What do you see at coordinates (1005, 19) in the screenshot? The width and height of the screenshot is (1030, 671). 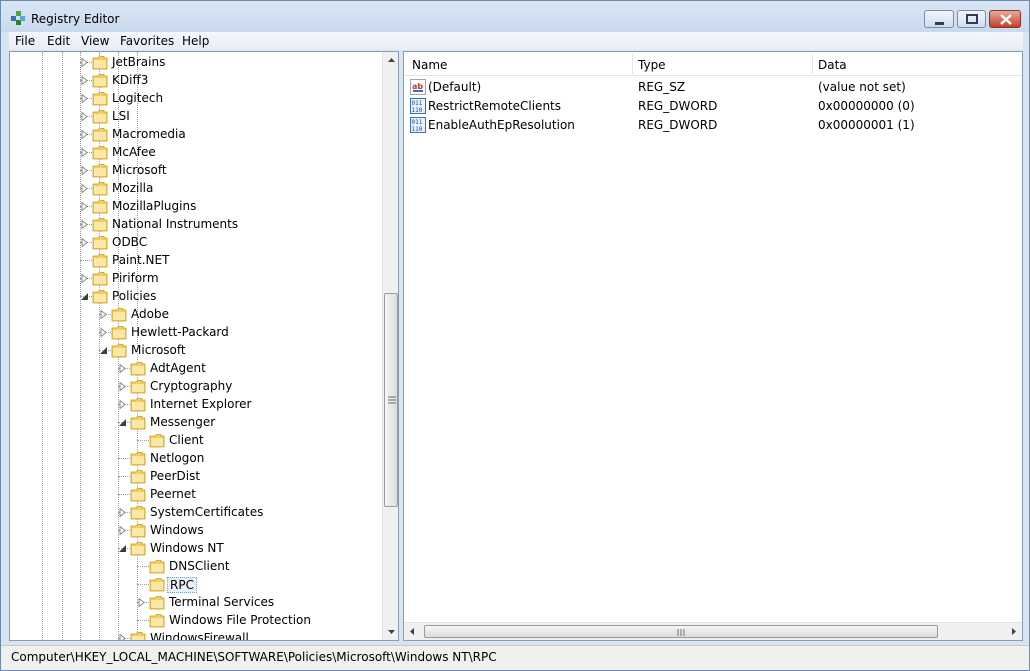 I see `close-button` at bounding box center [1005, 19].